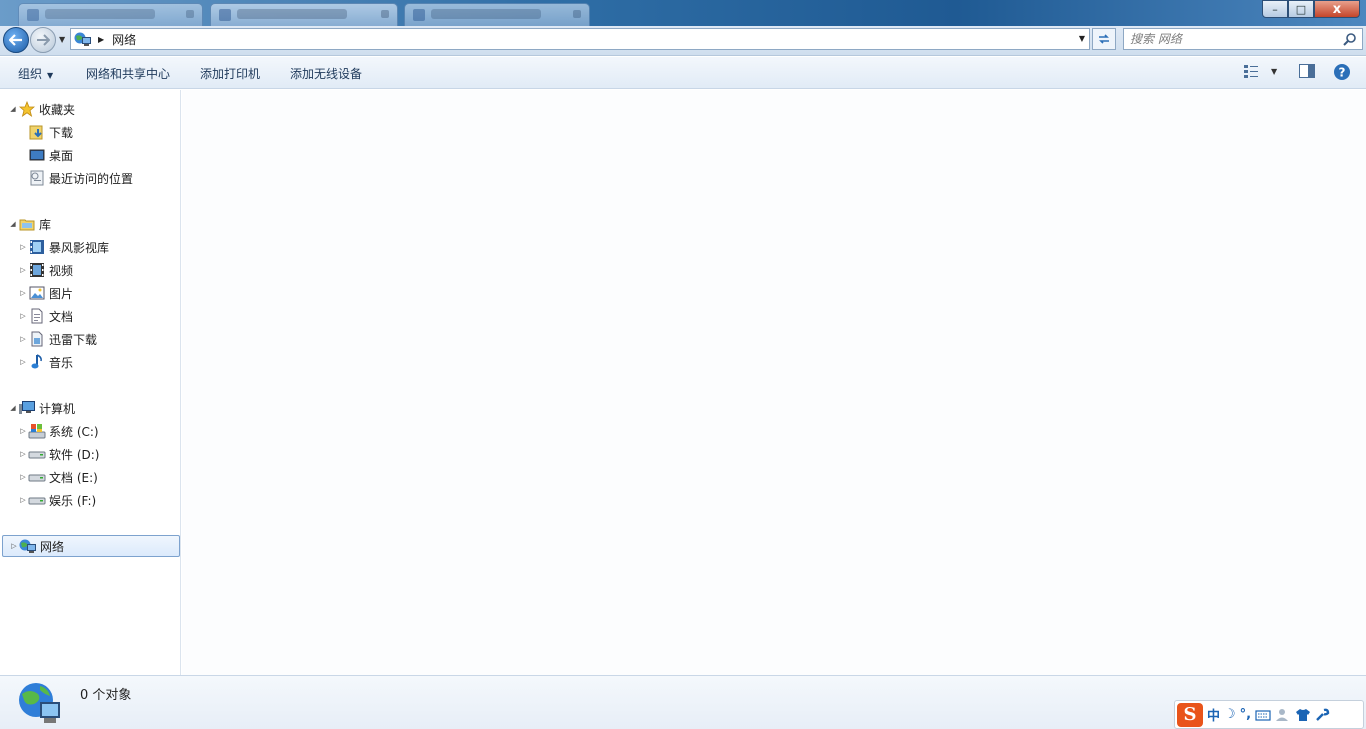 The height and width of the screenshot is (729, 1366). Describe the element at coordinates (79, 247) in the screenshot. I see `nav-item-label: 暴风影视库` at that location.